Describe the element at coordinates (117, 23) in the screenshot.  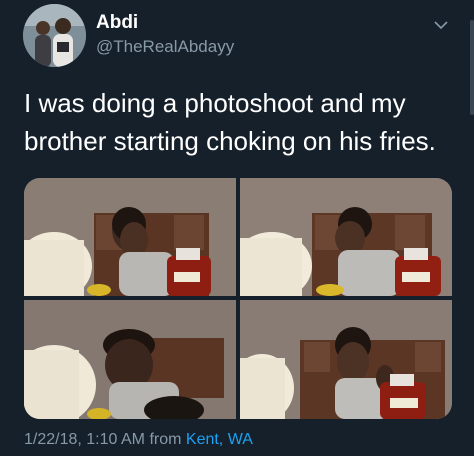
I see `display-name: Abdi` at that location.